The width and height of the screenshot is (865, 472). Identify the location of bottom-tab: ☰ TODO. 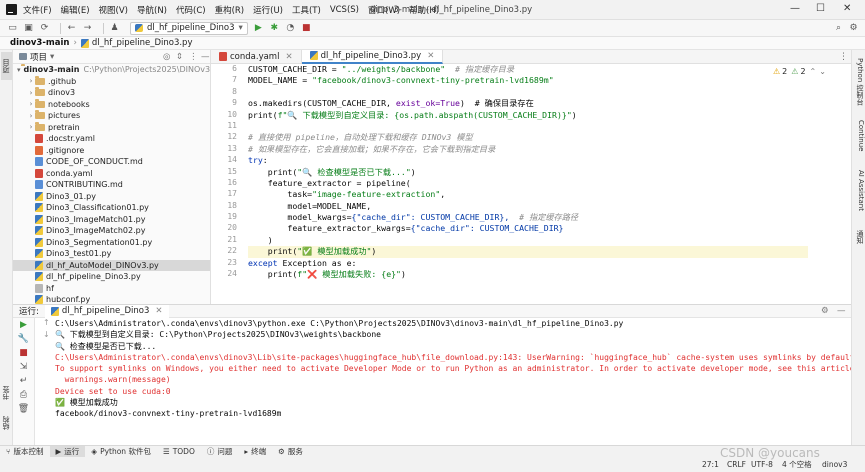
(179, 452).